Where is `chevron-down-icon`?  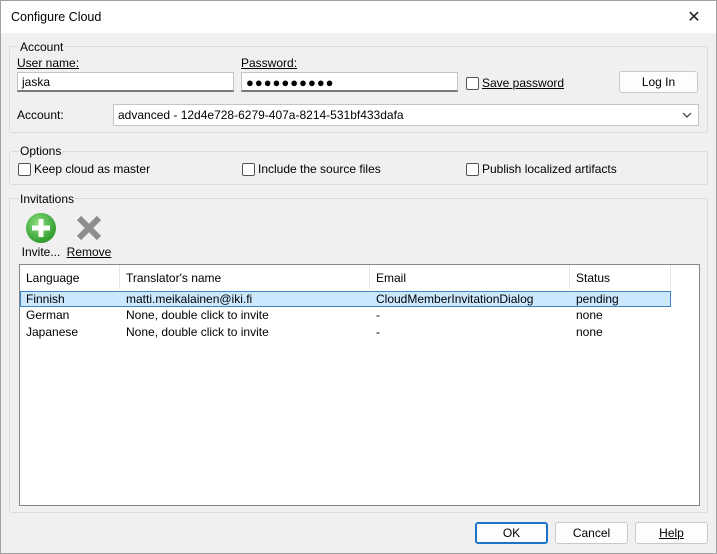 chevron-down-icon is located at coordinates (687, 115).